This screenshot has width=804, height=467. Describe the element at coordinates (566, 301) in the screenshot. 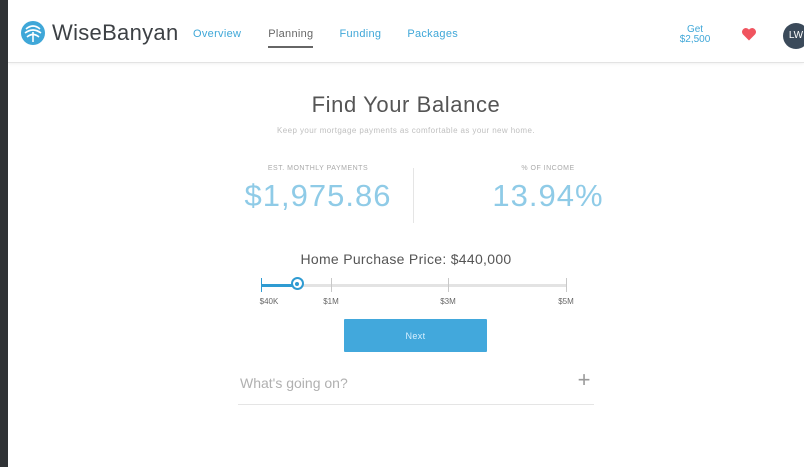

I see `slider-label-5m: $5M` at that location.